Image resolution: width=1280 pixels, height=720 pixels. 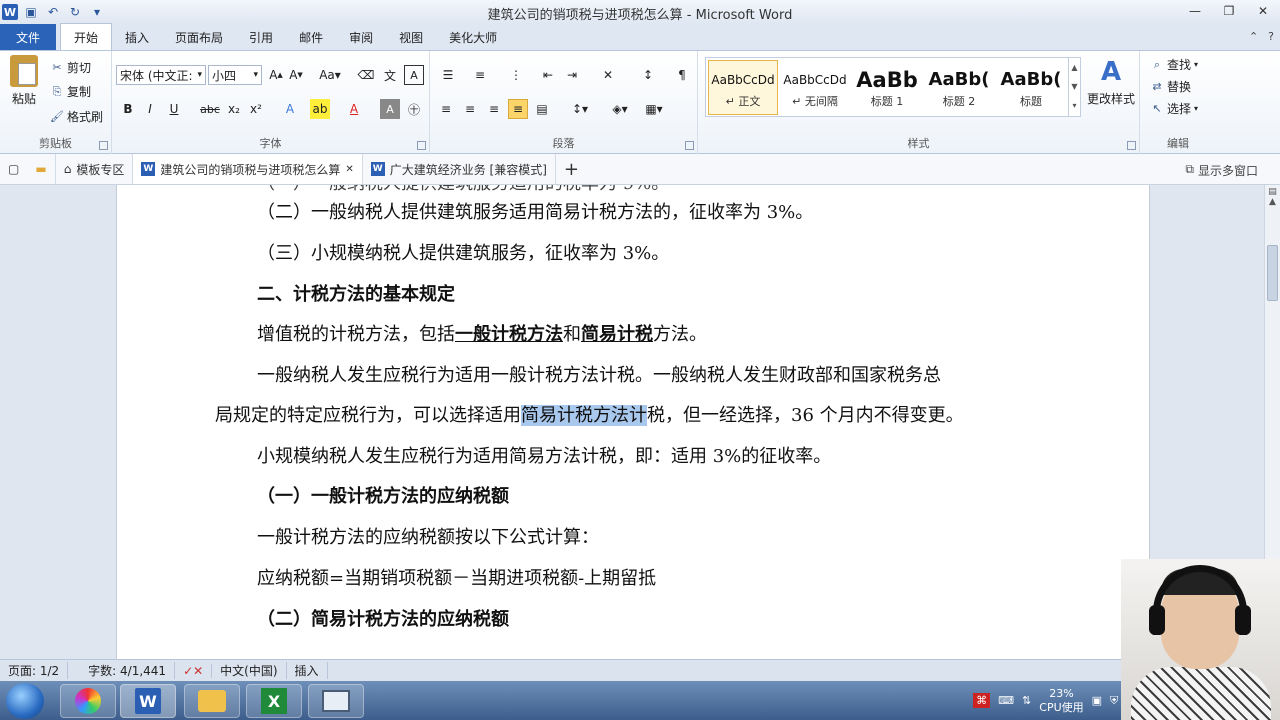 I want to click on style-title: AaBb( 标题, so click(x=1031, y=87).